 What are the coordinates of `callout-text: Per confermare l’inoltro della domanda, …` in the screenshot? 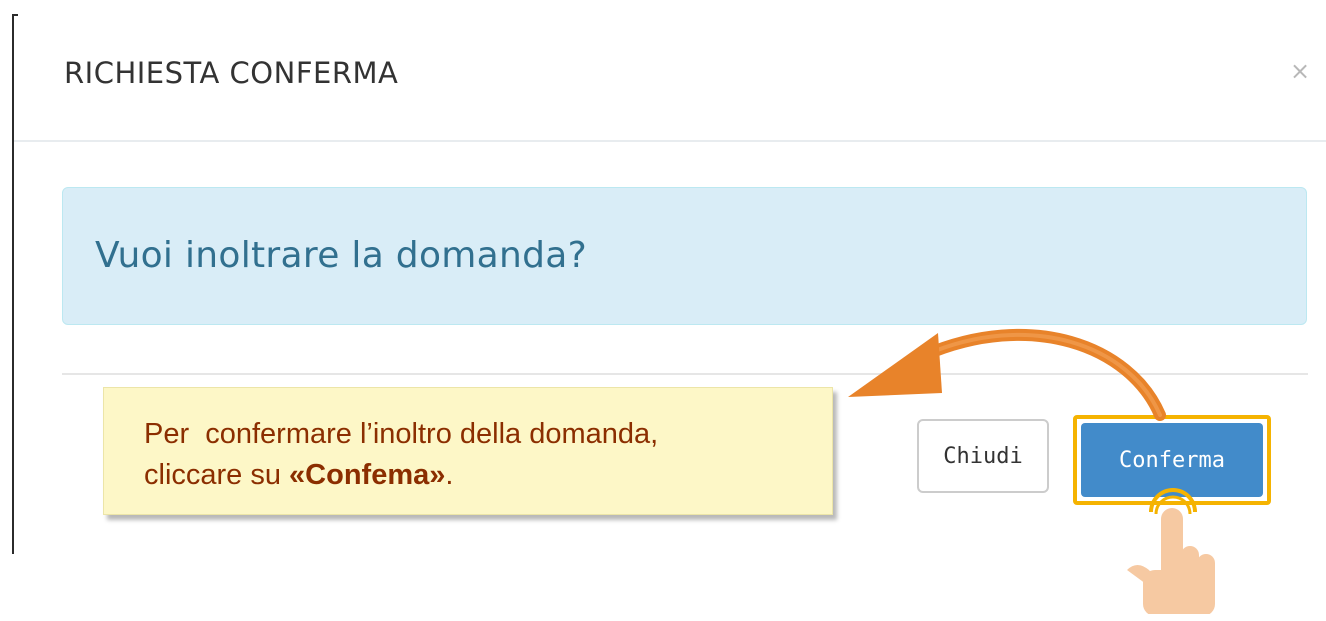 It's located at (401, 455).